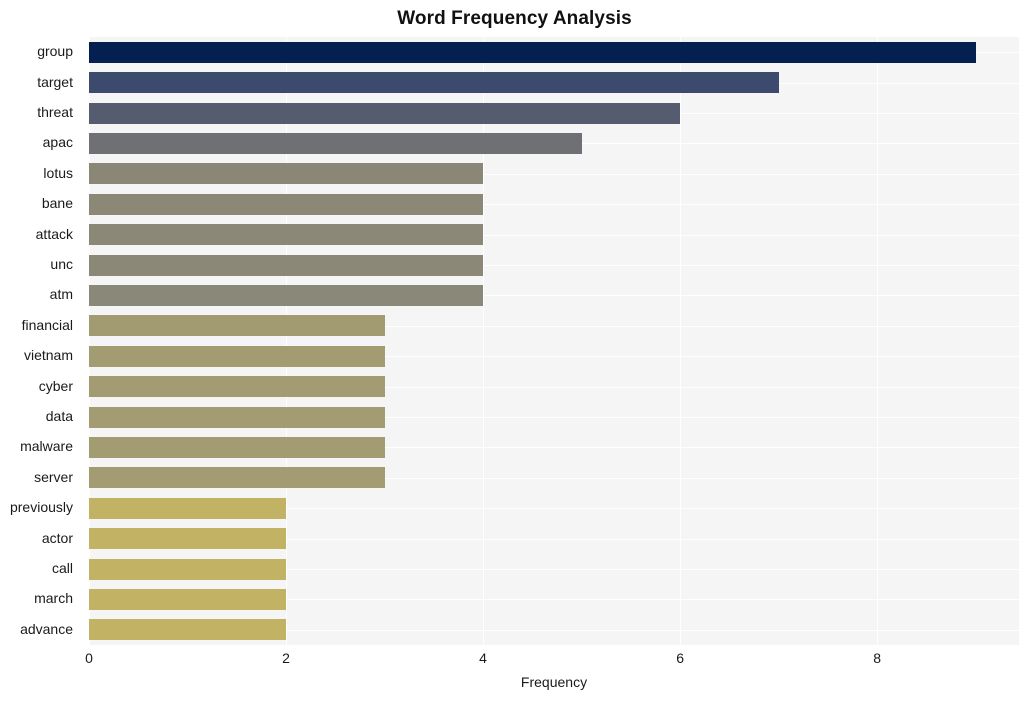 This screenshot has height=701, width=1029. I want to click on y-axis-tick-label: lotus, so click(58, 172).